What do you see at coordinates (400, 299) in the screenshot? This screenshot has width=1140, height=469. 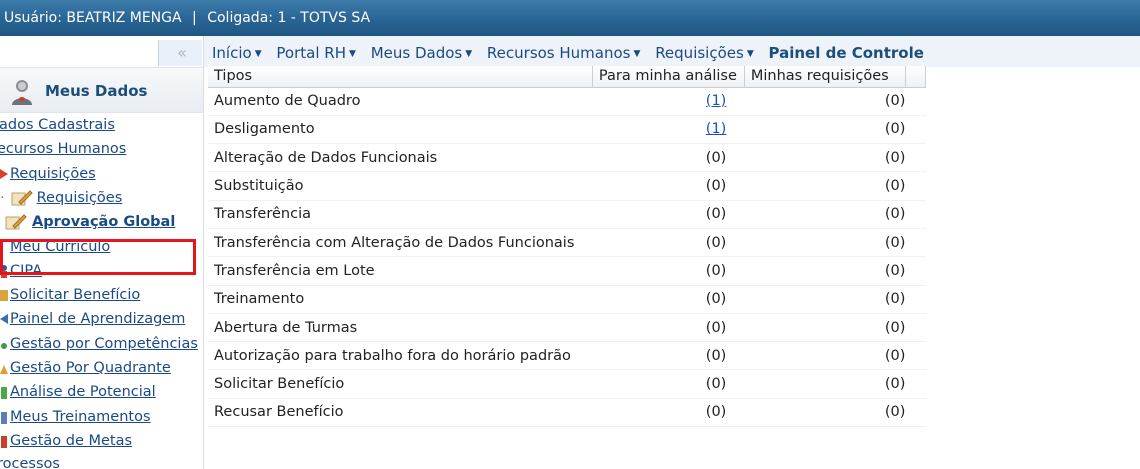 I see `request-type-cell: Treinamento` at bounding box center [400, 299].